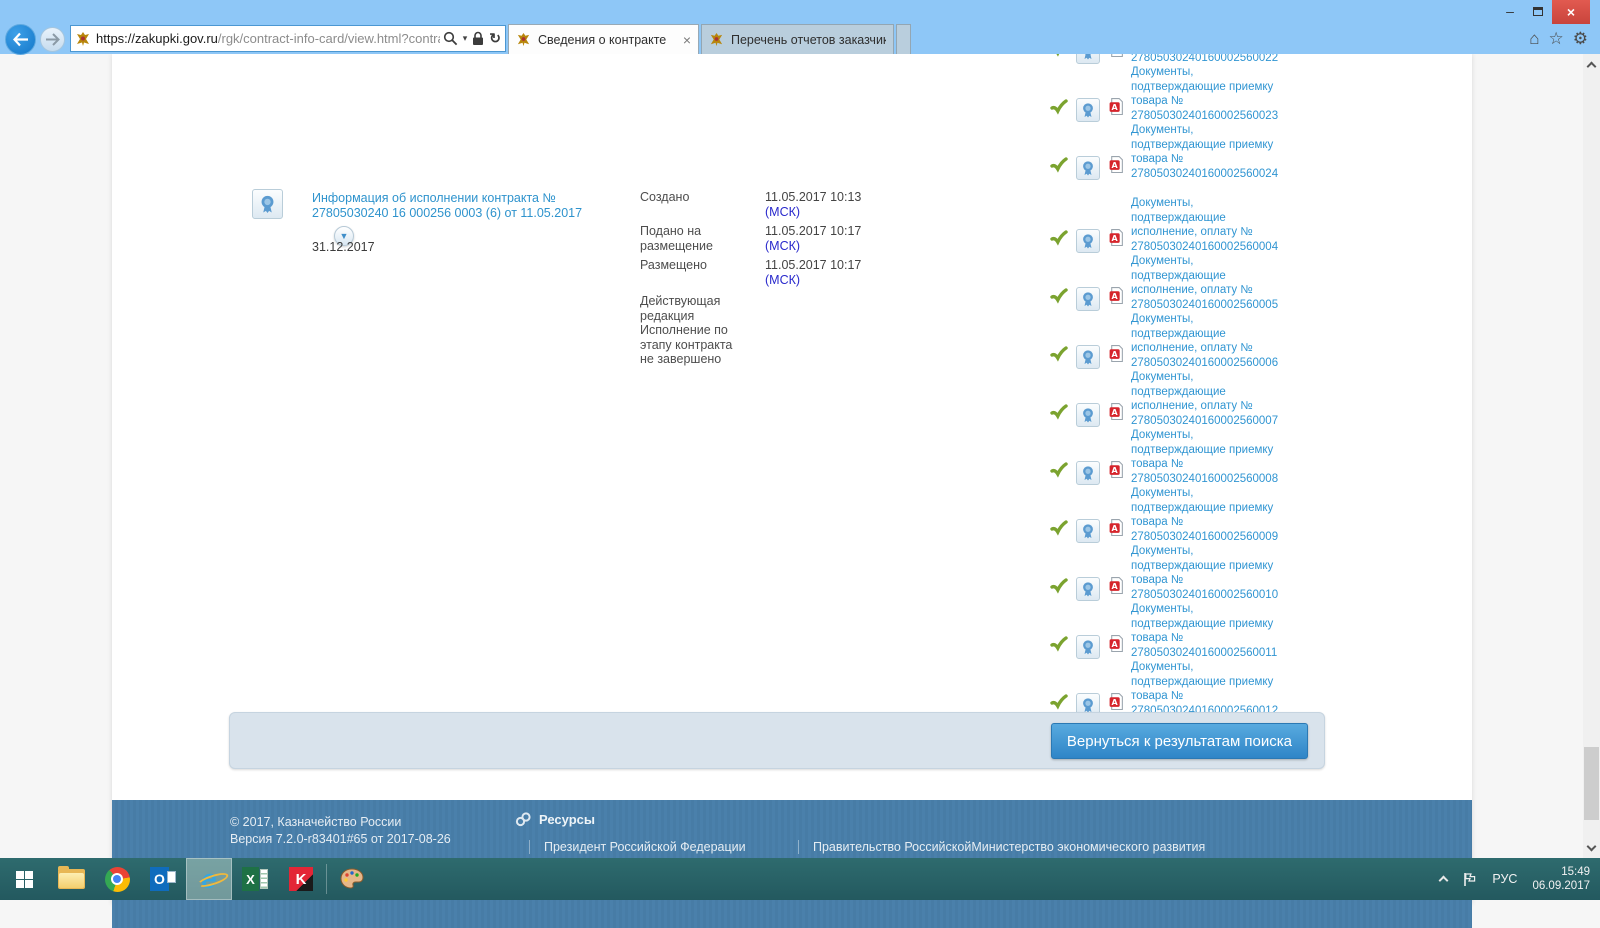 The image size is (1600, 928). What do you see at coordinates (301, 879) in the screenshot?
I see `taskbar-kaspersky: K` at bounding box center [301, 879].